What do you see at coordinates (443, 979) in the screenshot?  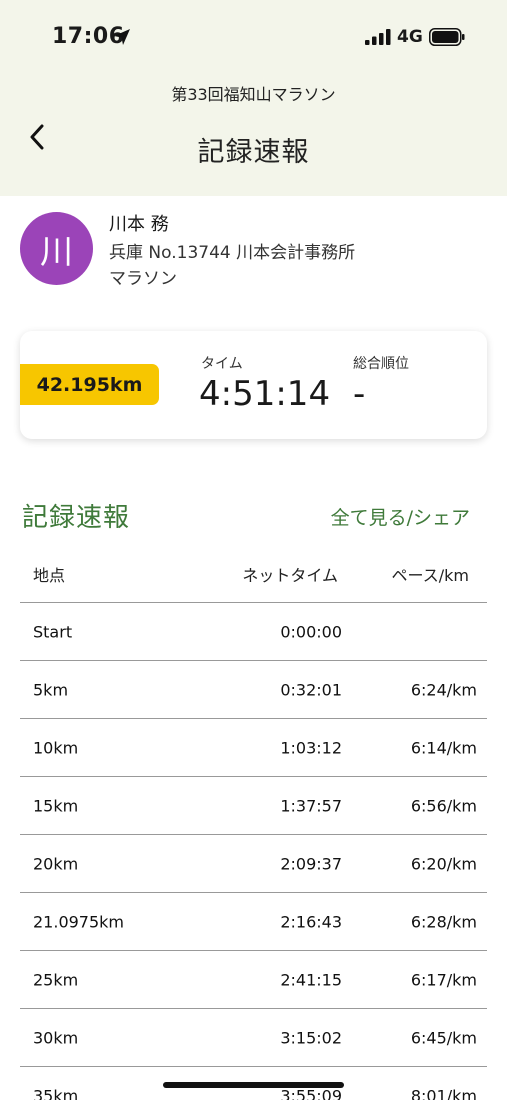 I see `split-pace: 6:17/km` at bounding box center [443, 979].